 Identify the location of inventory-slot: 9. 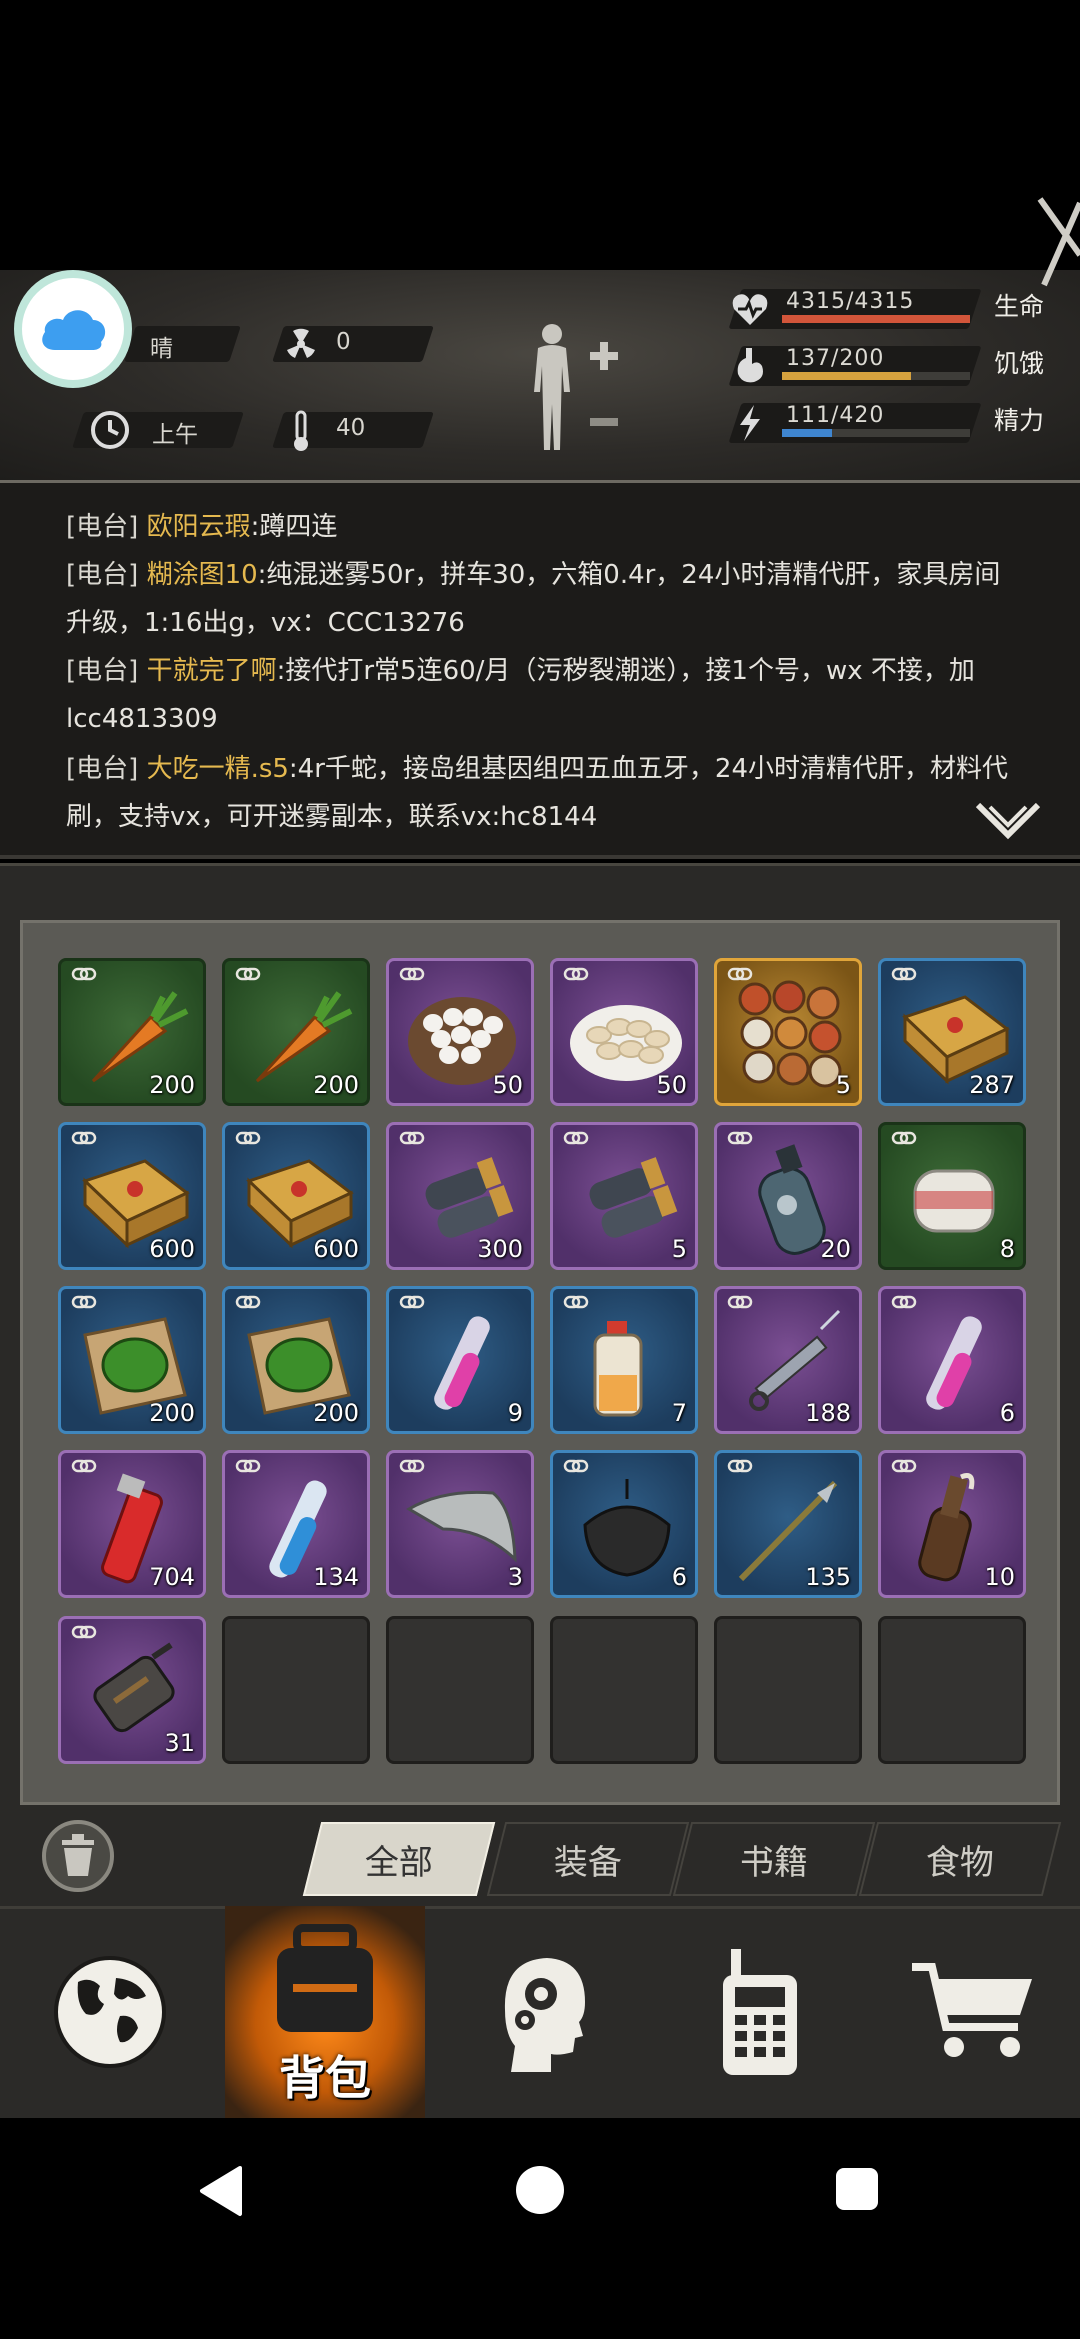
(460, 1360).